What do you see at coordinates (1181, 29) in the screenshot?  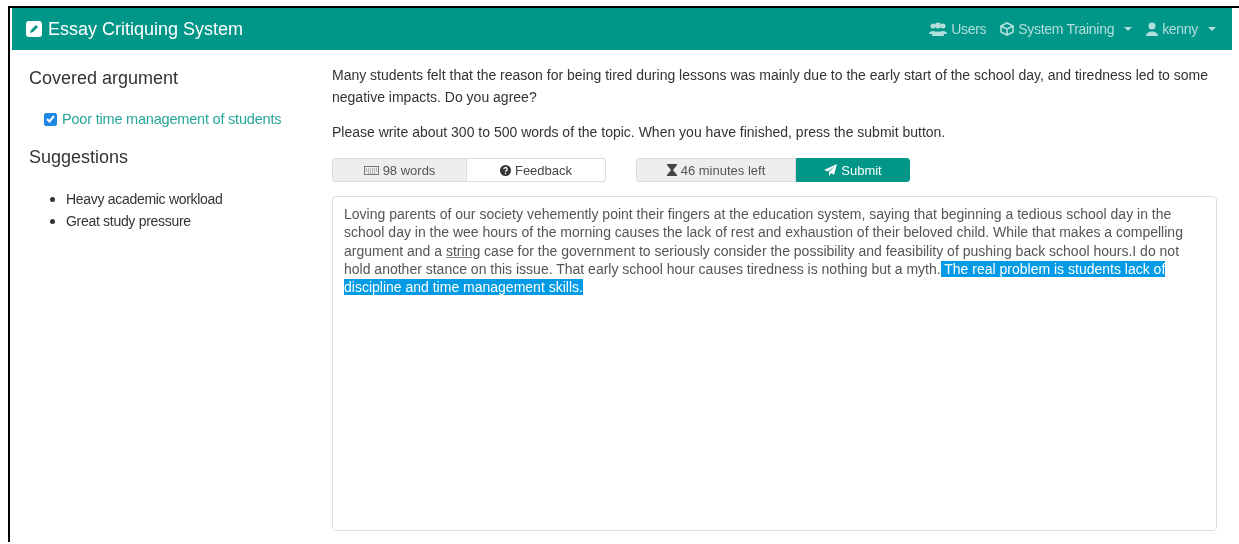 I see `nav-link: kenny` at bounding box center [1181, 29].